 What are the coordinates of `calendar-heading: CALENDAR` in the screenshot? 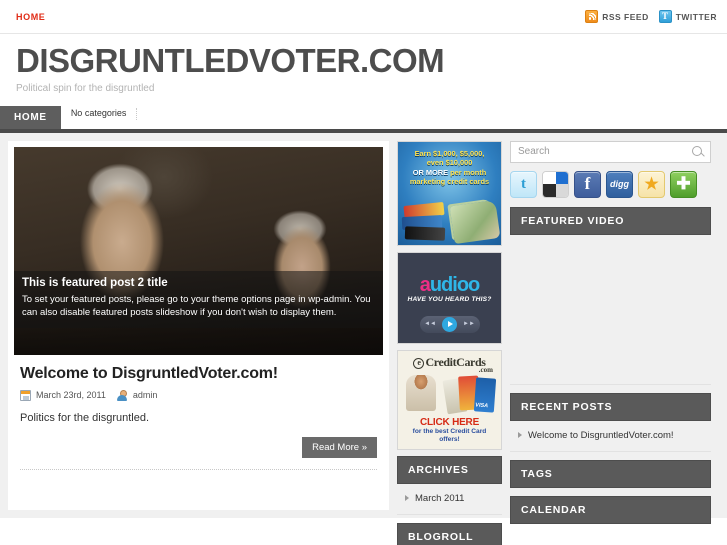 It's located at (610, 509).